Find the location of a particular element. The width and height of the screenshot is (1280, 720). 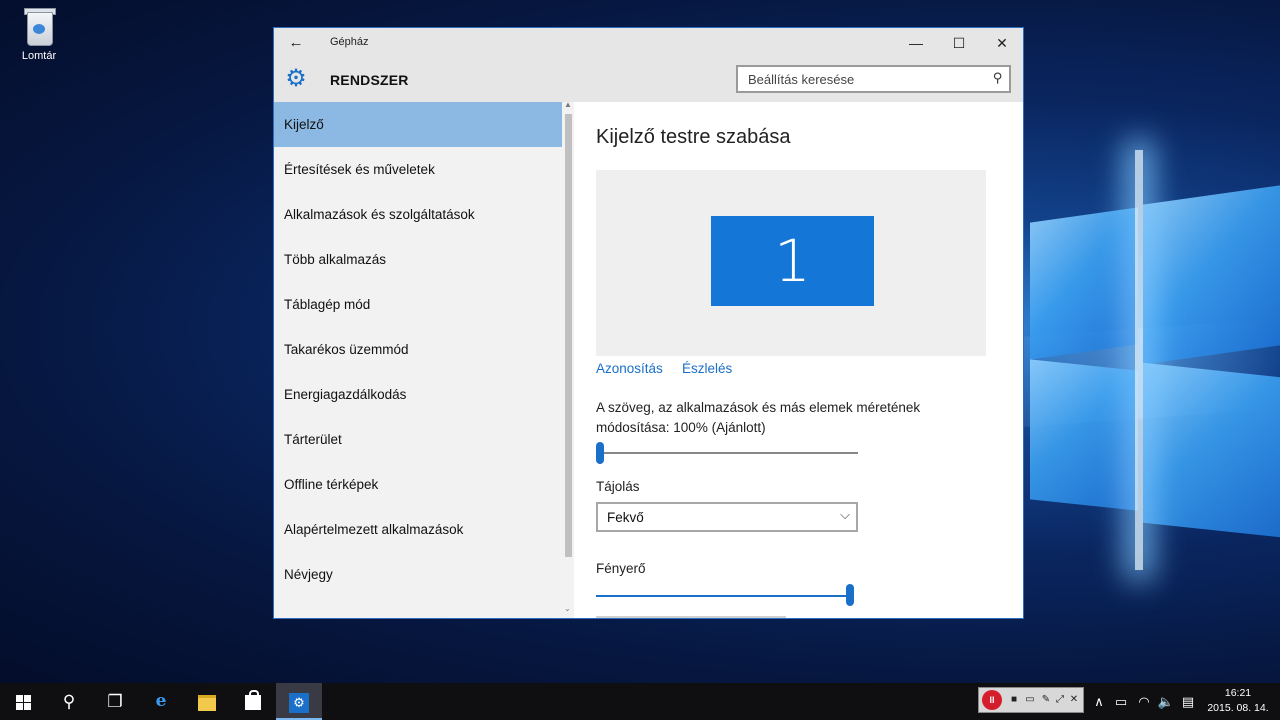

scale-slider-thumb is located at coordinates (600, 453).